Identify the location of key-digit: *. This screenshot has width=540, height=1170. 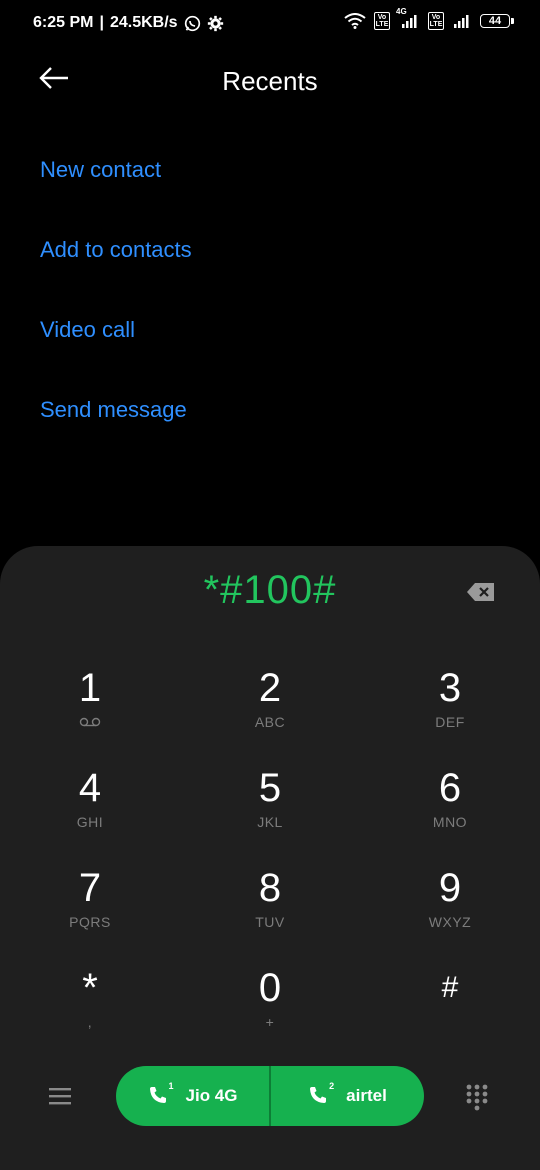
(90, 988).